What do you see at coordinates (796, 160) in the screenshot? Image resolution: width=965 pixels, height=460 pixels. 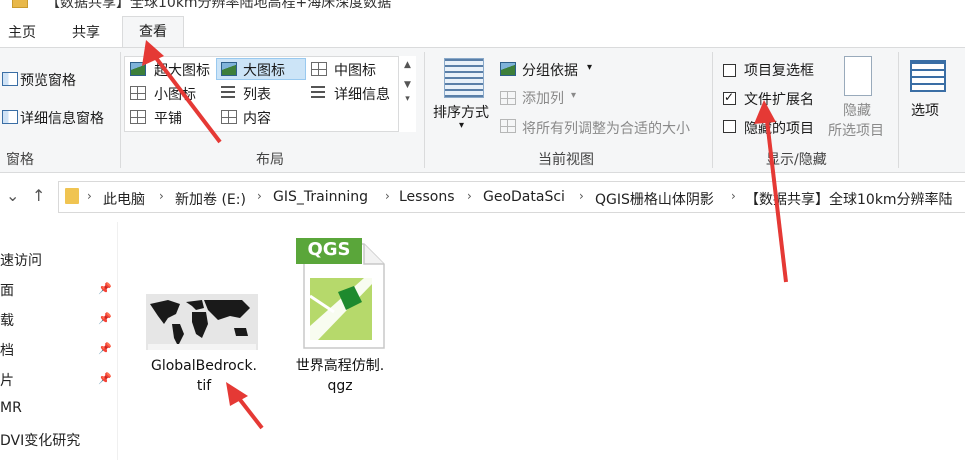 I see `show-hide-group-label: 显示/隐藏` at bounding box center [796, 160].